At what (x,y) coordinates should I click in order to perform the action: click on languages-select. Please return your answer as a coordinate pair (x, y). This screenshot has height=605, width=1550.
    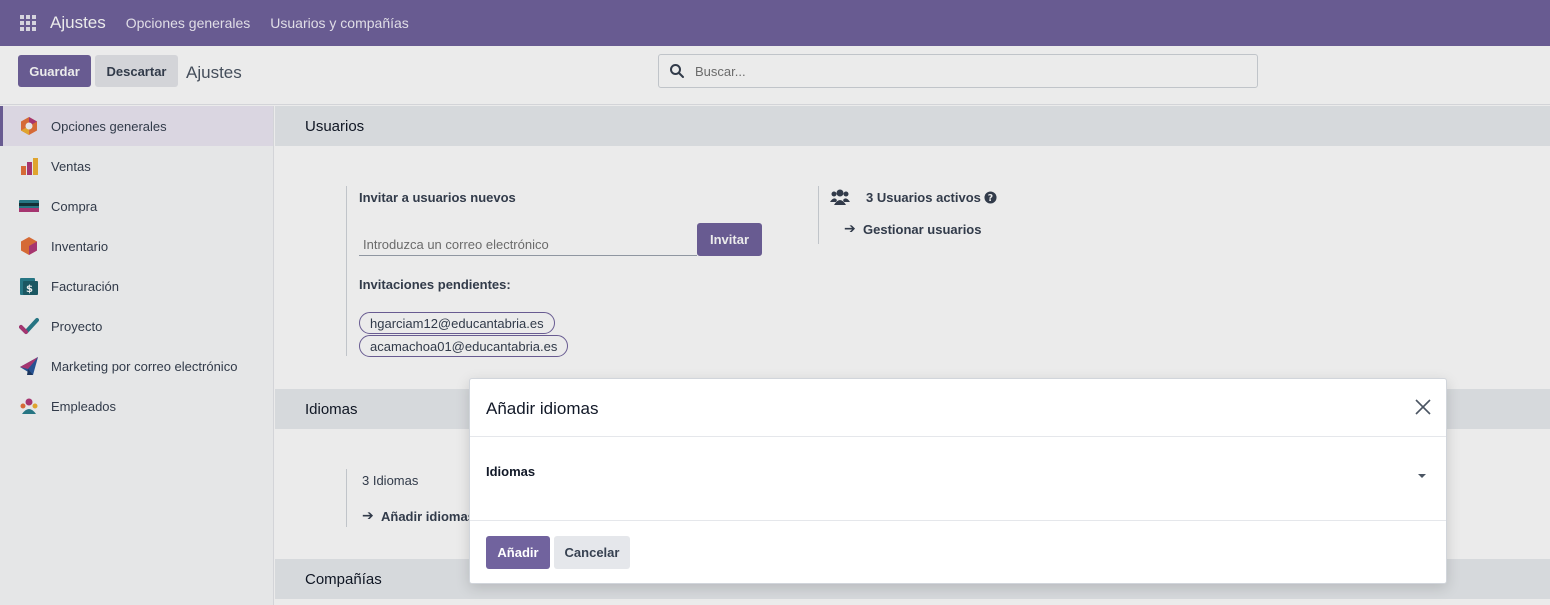
    Looking at the image, I should click on (1000, 472).